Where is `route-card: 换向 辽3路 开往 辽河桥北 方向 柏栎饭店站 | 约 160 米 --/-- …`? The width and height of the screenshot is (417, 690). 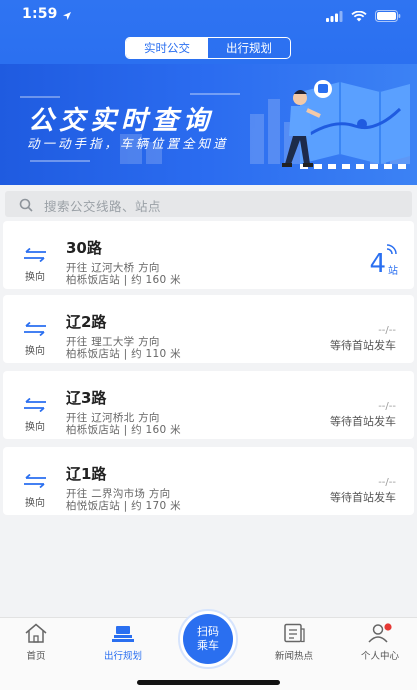
route-card: 换向 辽3路 开往 辽河桥北 方向 柏栎饭店站 | 约 160 米 --/-- … is located at coordinates (208, 405).